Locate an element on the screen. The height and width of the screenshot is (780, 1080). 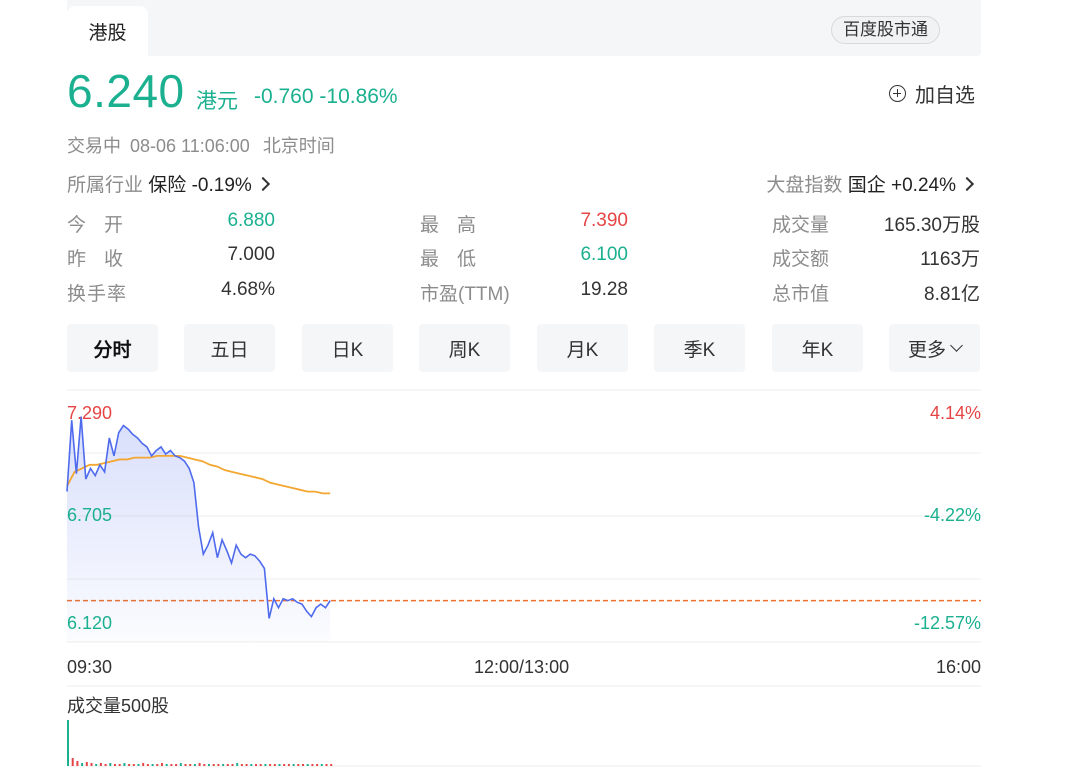
industry-link: 所属行业 保险 -0.19% is located at coordinates (168, 183).